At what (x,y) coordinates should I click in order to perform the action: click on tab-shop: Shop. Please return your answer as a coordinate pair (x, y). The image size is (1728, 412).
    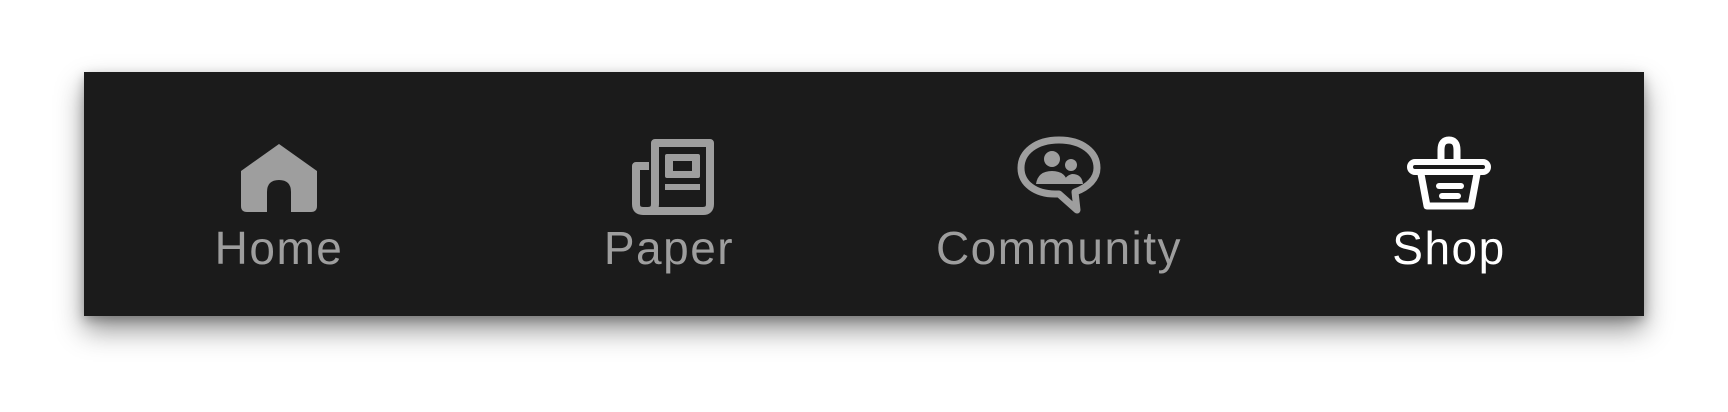
    Looking at the image, I should click on (1449, 194).